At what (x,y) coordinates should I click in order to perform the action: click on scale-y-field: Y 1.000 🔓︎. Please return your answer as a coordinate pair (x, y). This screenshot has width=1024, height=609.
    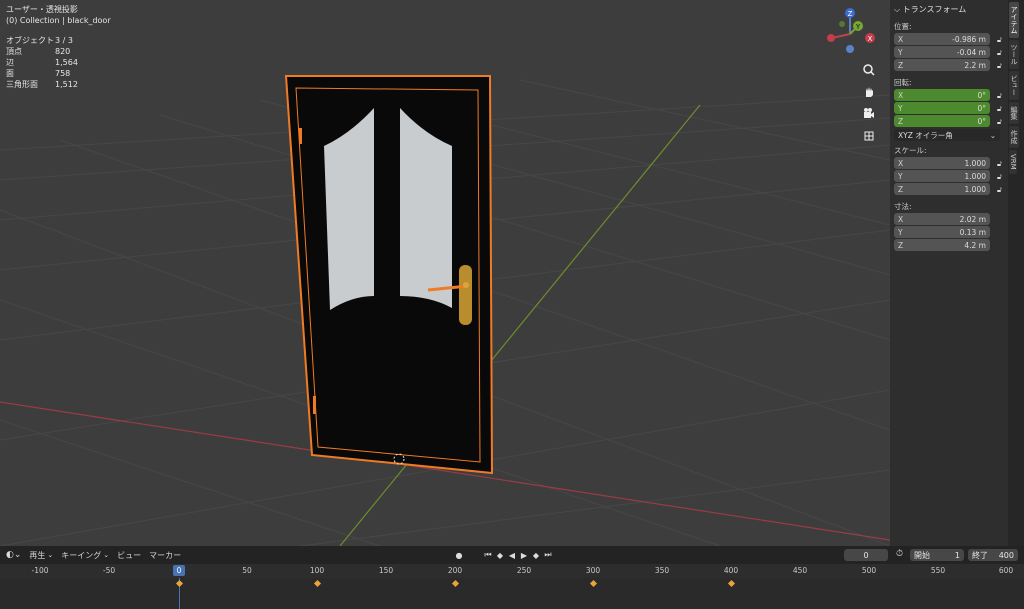
    Looking at the image, I should click on (948, 176).